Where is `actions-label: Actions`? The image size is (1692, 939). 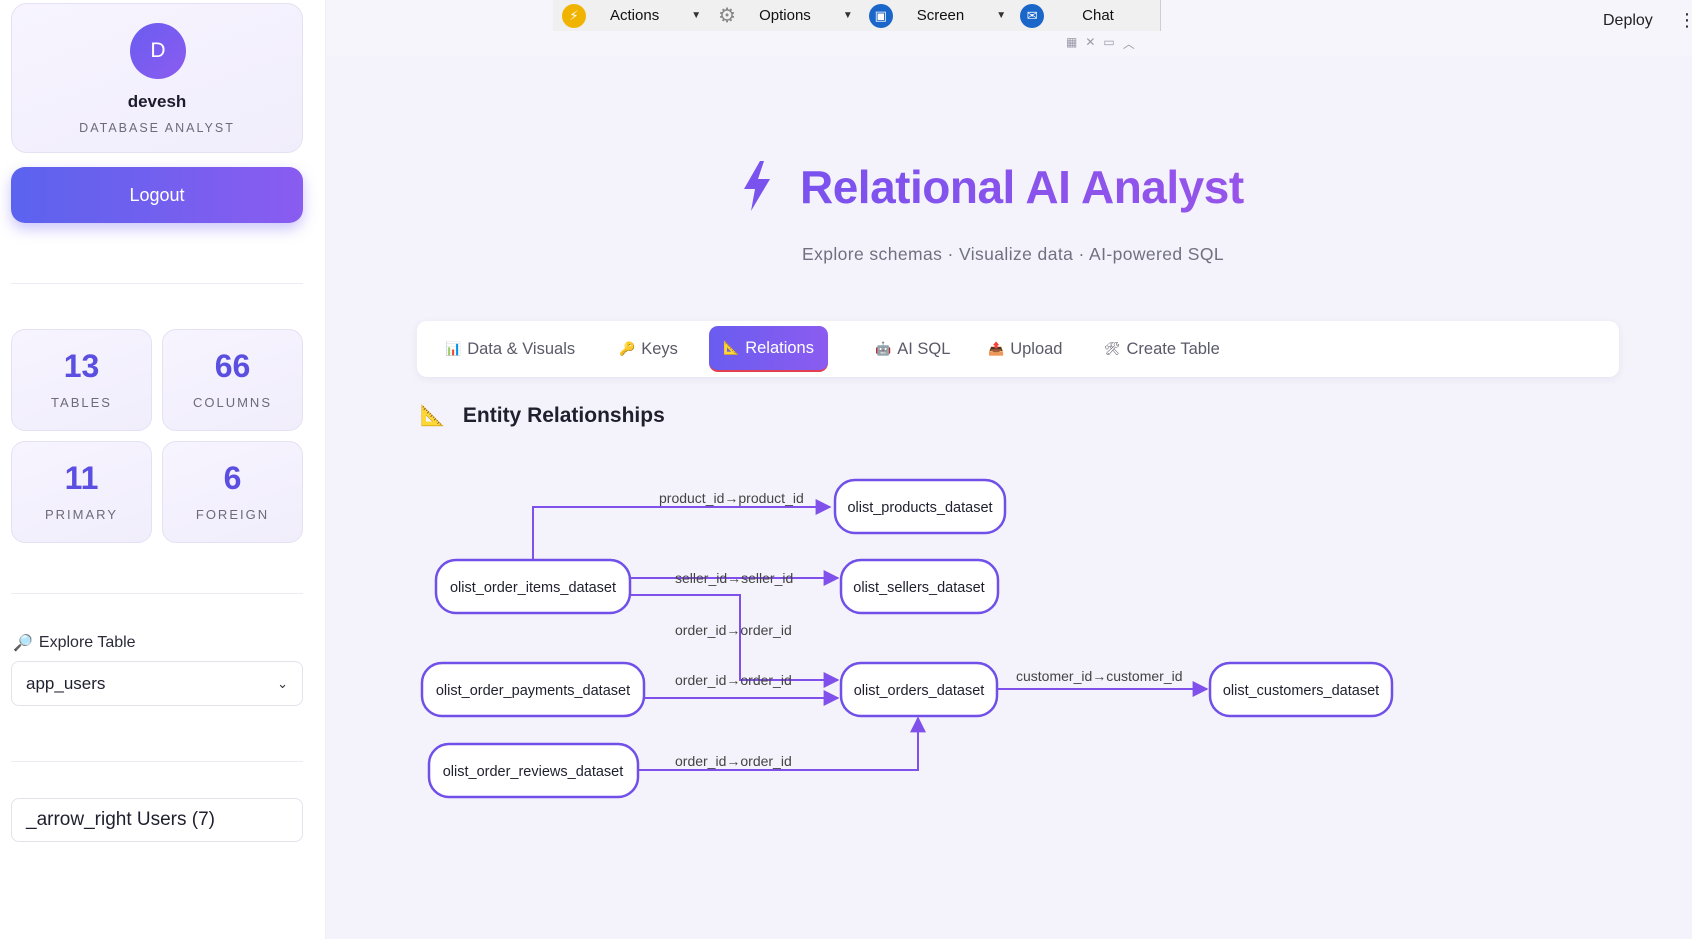
actions-label: Actions is located at coordinates (635, 15).